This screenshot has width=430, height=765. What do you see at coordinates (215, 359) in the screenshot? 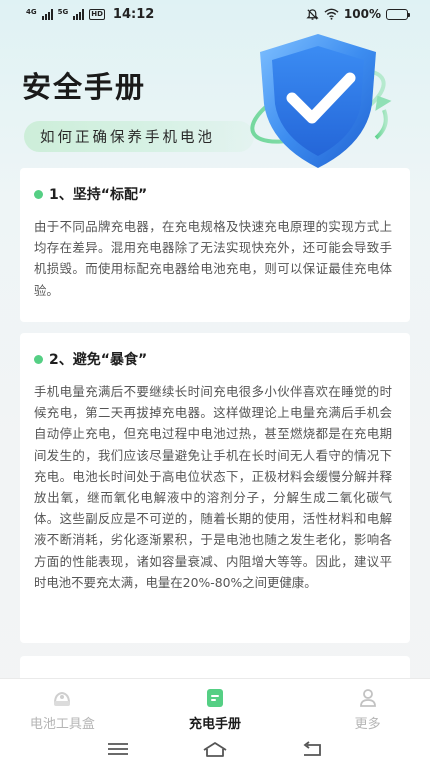
I see `section-header: 2、避免“暴食”` at bounding box center [215, 359].